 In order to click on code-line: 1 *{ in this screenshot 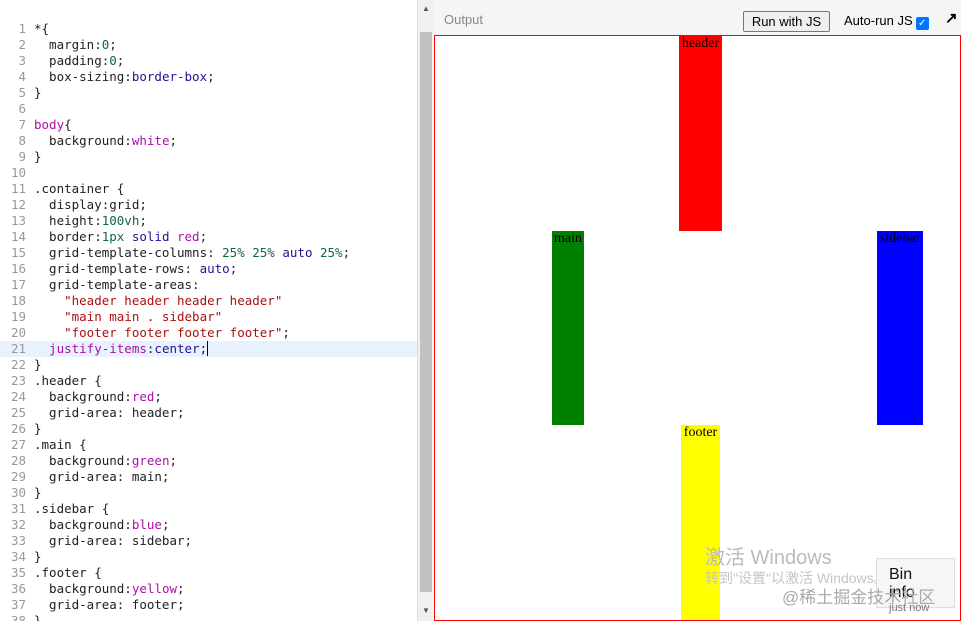, I will do `click(208, 29)`.